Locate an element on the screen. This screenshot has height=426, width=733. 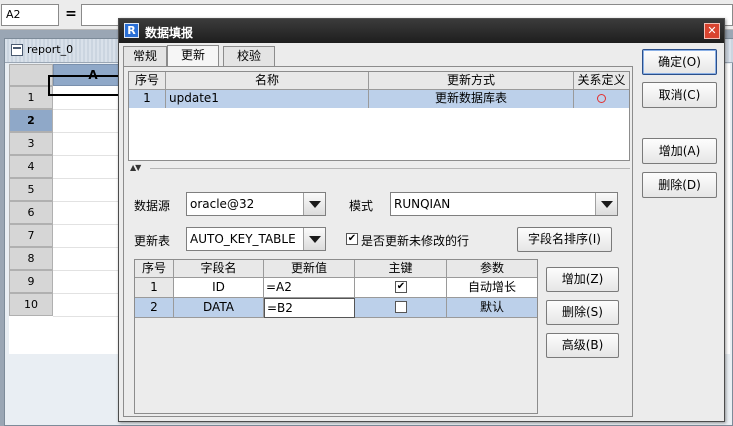
column-header-primary-key: 主键 is located at coordinates (401, 269).